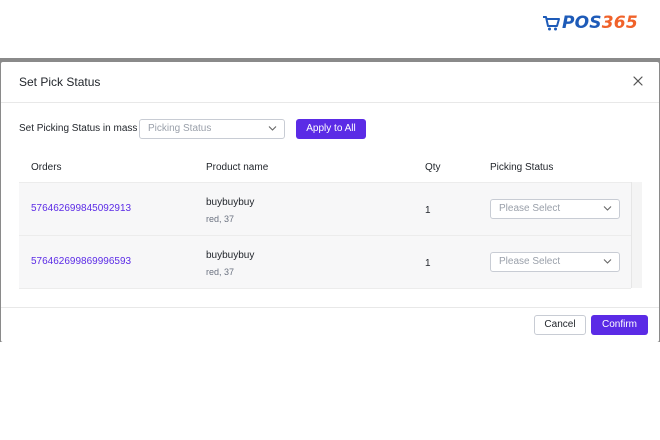  What do you see at coordinates (638, 81) in the screenshot?
I see `close-icon` at bounding box center [638, 81].